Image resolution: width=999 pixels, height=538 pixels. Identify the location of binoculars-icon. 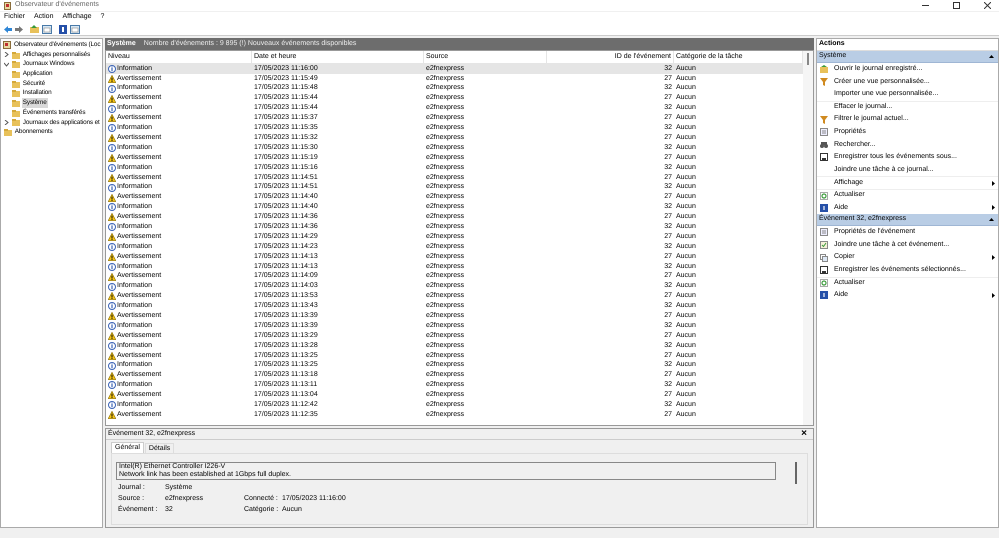
(824, 144).